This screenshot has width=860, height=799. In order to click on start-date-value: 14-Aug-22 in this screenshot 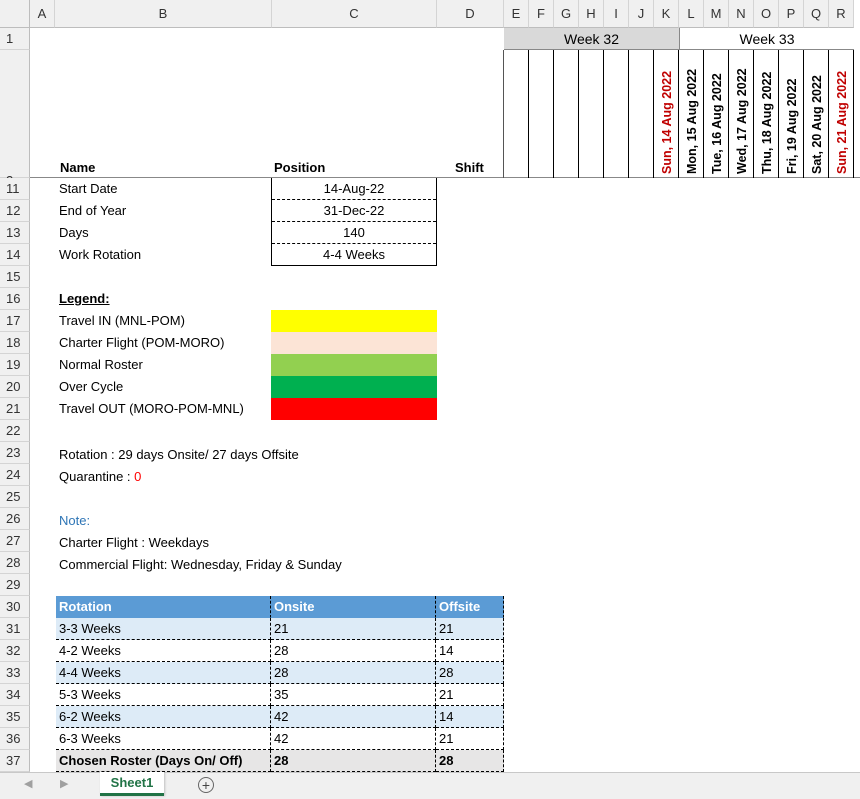, I will do `click(354, 189)`.